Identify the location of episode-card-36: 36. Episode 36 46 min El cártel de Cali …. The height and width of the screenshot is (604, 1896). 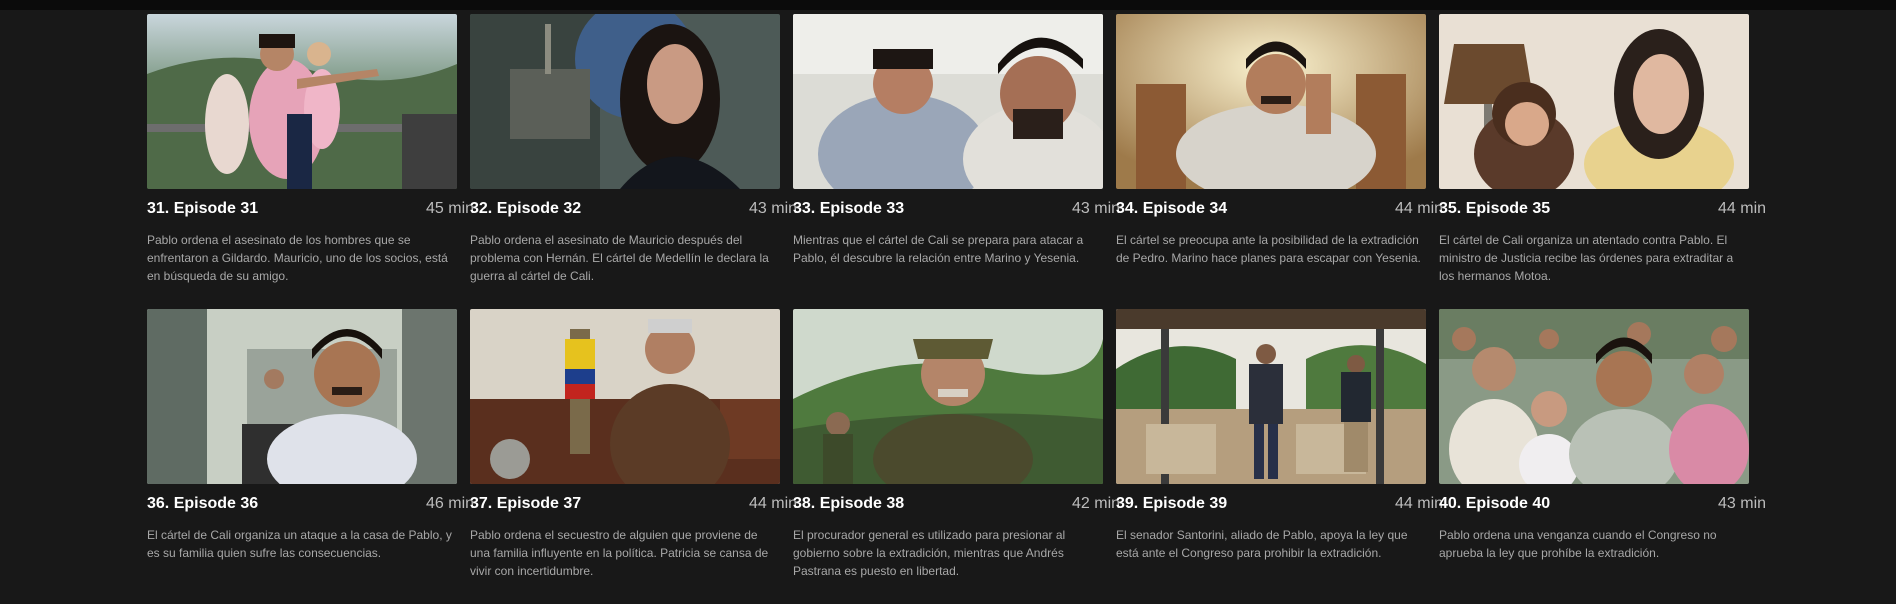
(310, 456).